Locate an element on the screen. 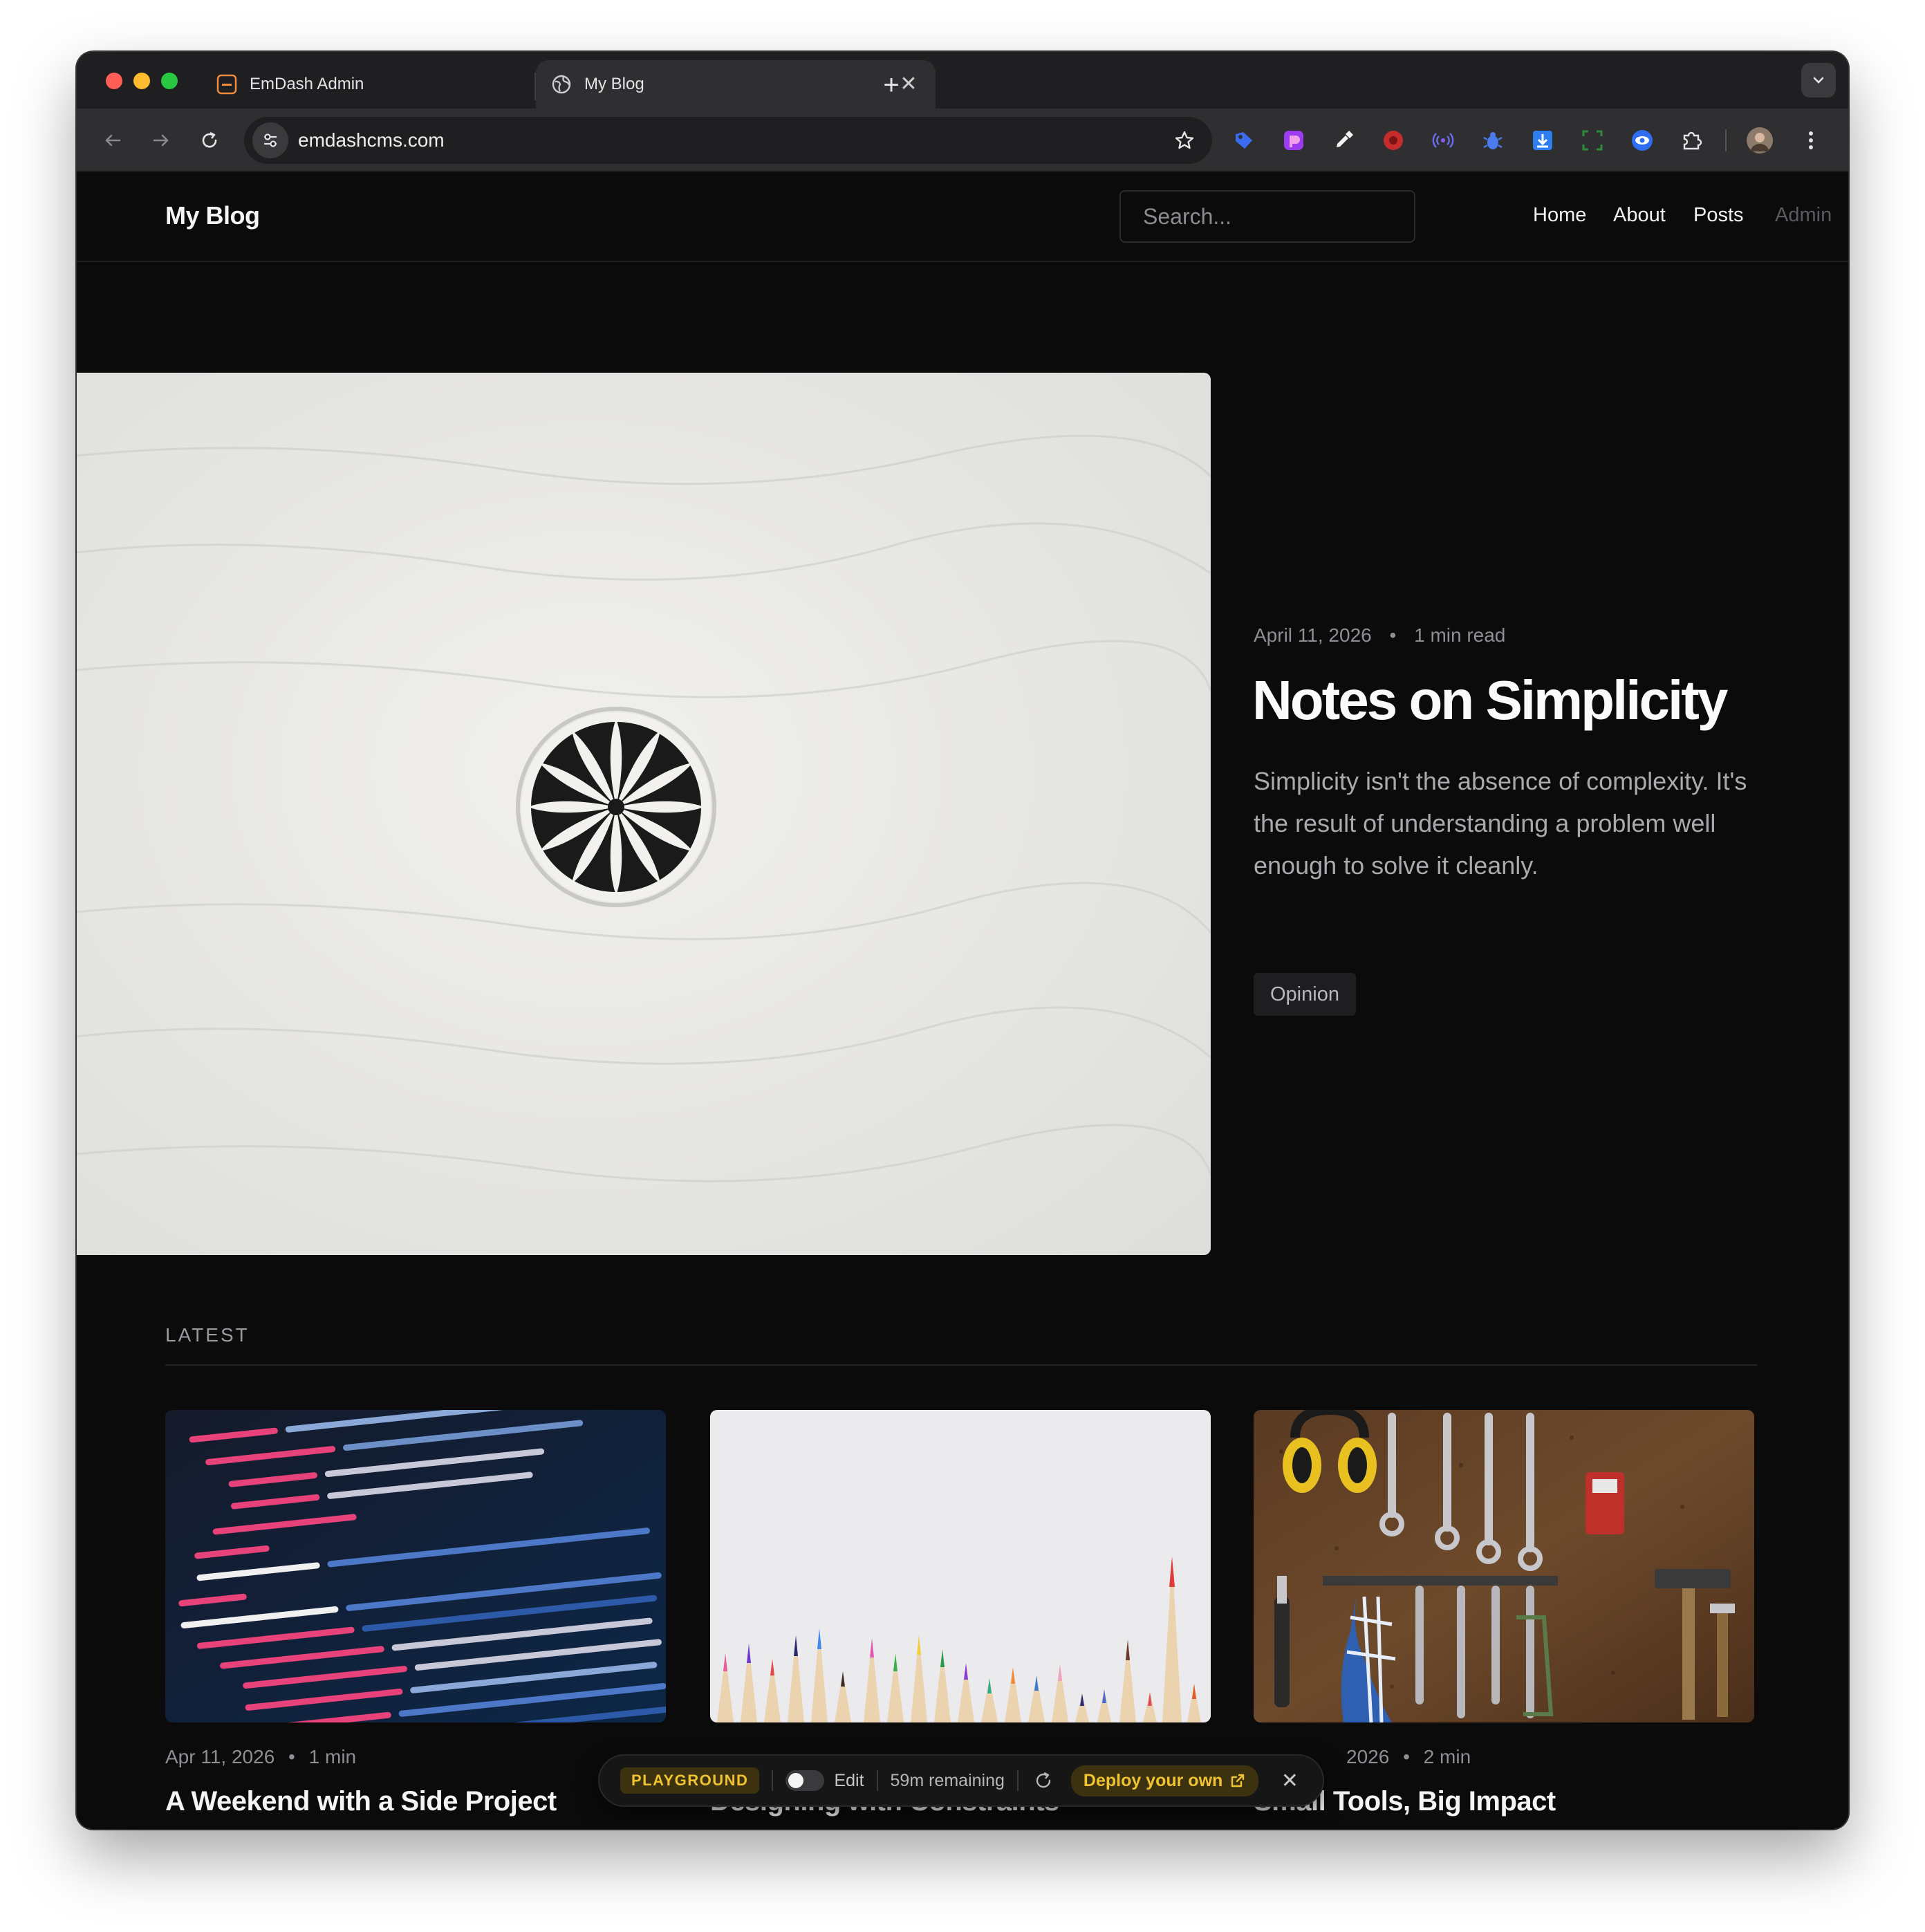  refresh-icon is located at coordinates (1044, 1780).